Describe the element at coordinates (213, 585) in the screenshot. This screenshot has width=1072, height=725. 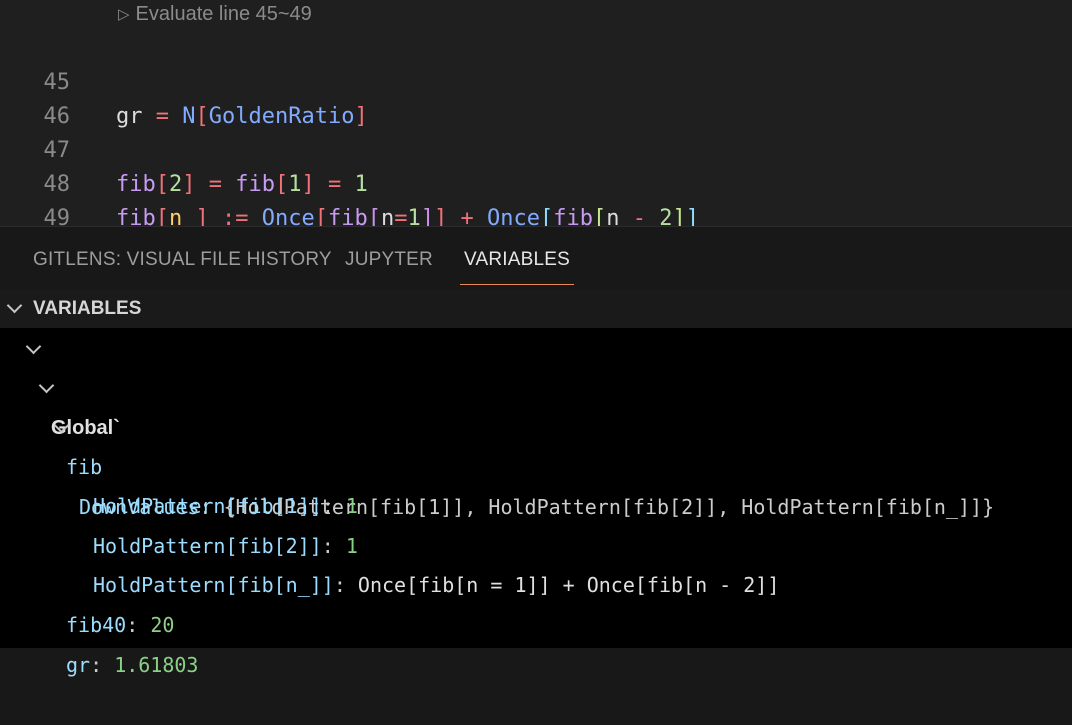
I see `variable-name: HoldPattern[fib[n_]]` at that location.